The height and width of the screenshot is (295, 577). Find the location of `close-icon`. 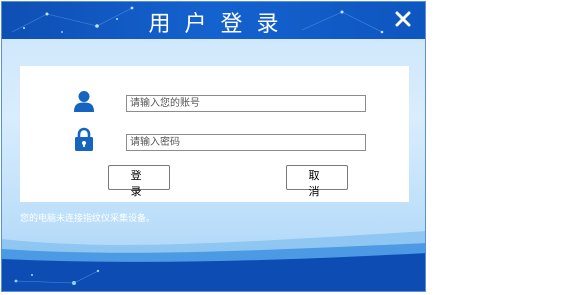

close-icon is located at coordinates (403, 19).